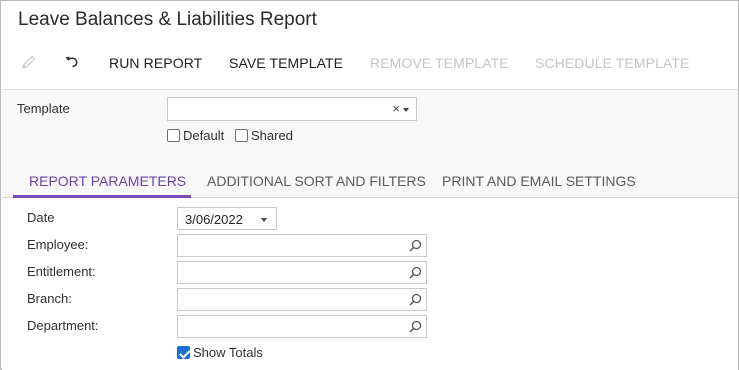  I want to click on tab-print-and-email-settings: PRINT AND EMAIL SETTINGS, so click(539, 181).